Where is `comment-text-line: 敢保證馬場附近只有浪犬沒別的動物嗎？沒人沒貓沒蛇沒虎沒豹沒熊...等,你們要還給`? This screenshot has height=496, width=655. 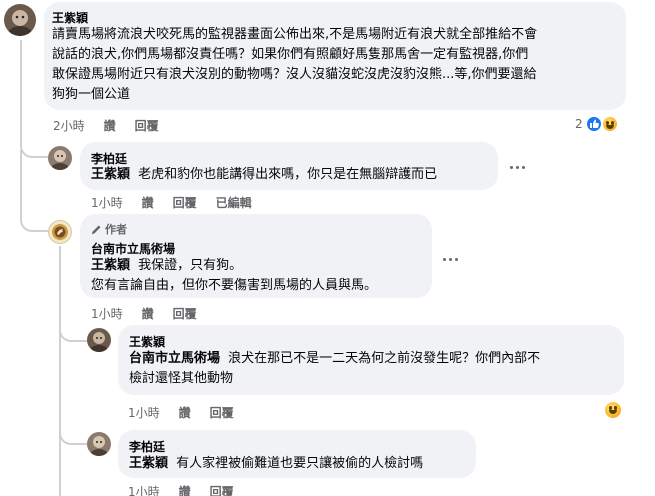 comment-text-line: 敢保證馬場附近只有浪犬沒別的動物嗎？沒人沒貓沒蛇沒虎沒豹沒熊...等,你們要還給 is located at coordinates (294, 74).